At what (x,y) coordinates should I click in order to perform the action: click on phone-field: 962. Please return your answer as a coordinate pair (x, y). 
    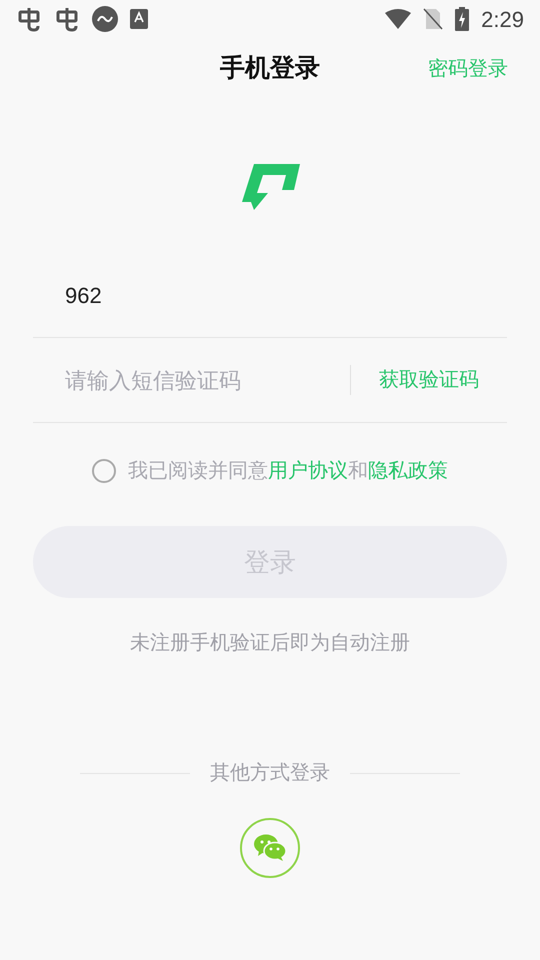
    Looking at the image, I should click on (270, 296).